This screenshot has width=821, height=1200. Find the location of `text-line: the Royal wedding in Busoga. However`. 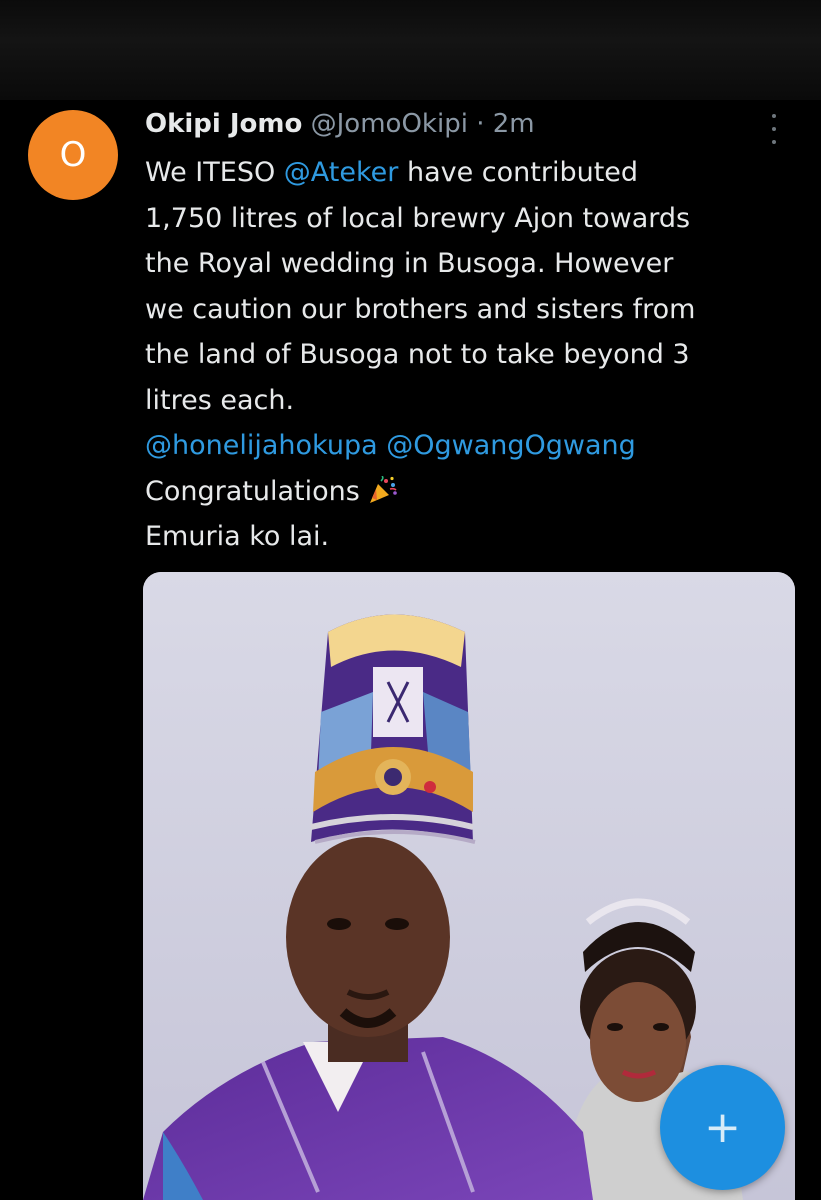

text-line: the Royal wedding in Busoga. However is located at coordinates (409, 263).